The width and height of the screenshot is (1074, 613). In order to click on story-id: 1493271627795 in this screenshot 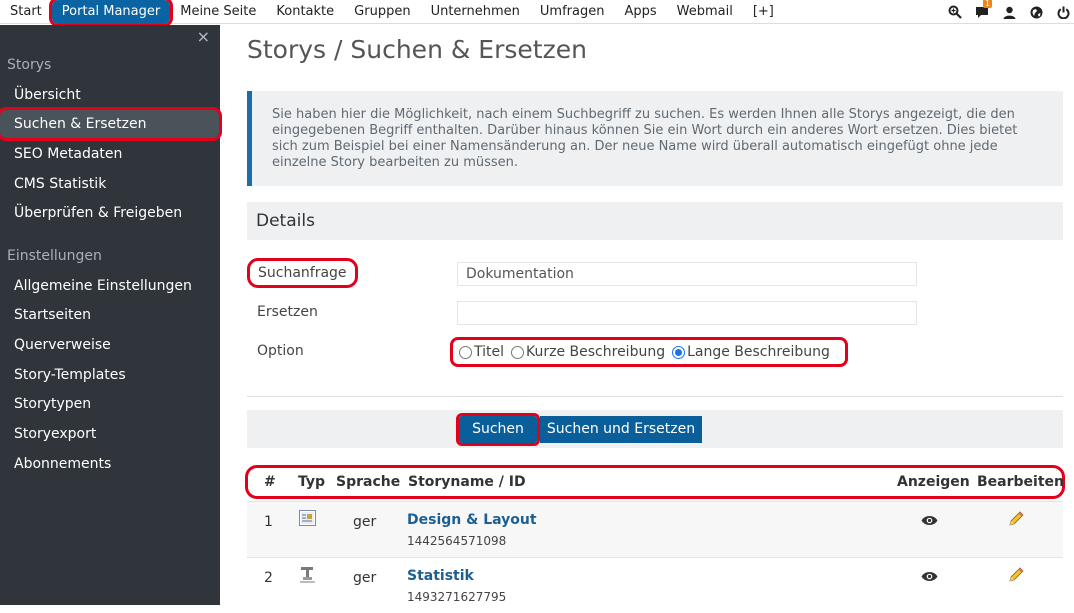, I will do `click(457, 597)`.